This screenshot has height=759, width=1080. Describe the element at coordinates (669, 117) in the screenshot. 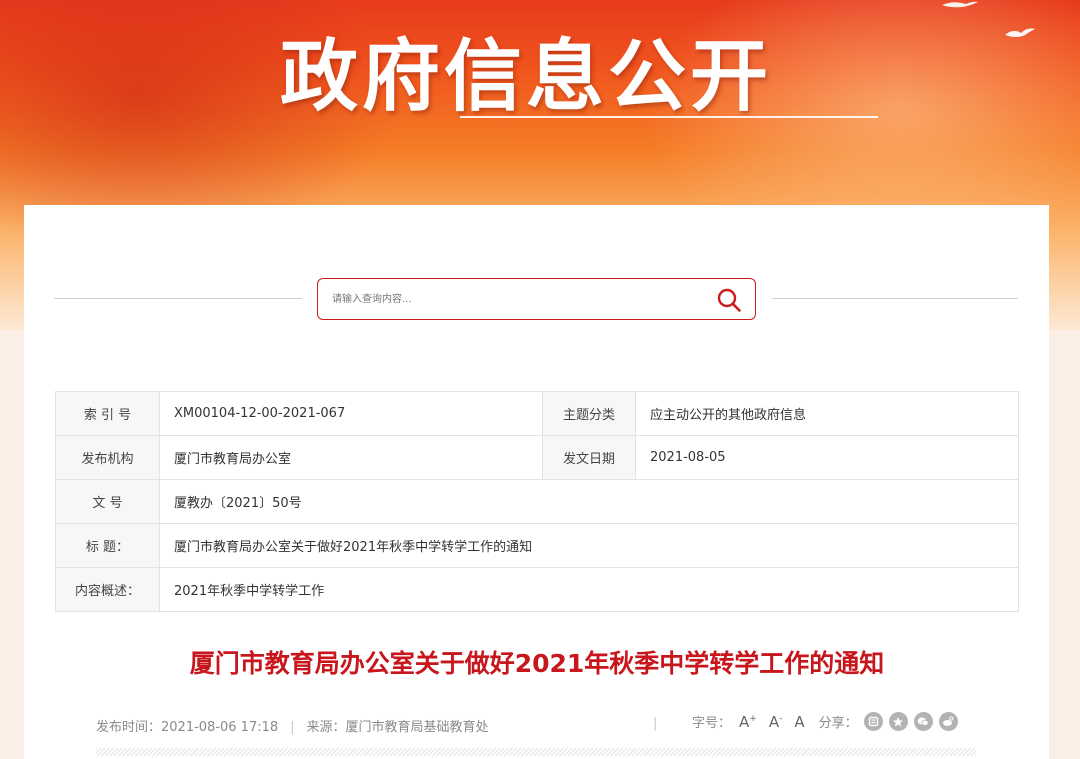

I see `banner-underline` at that location.